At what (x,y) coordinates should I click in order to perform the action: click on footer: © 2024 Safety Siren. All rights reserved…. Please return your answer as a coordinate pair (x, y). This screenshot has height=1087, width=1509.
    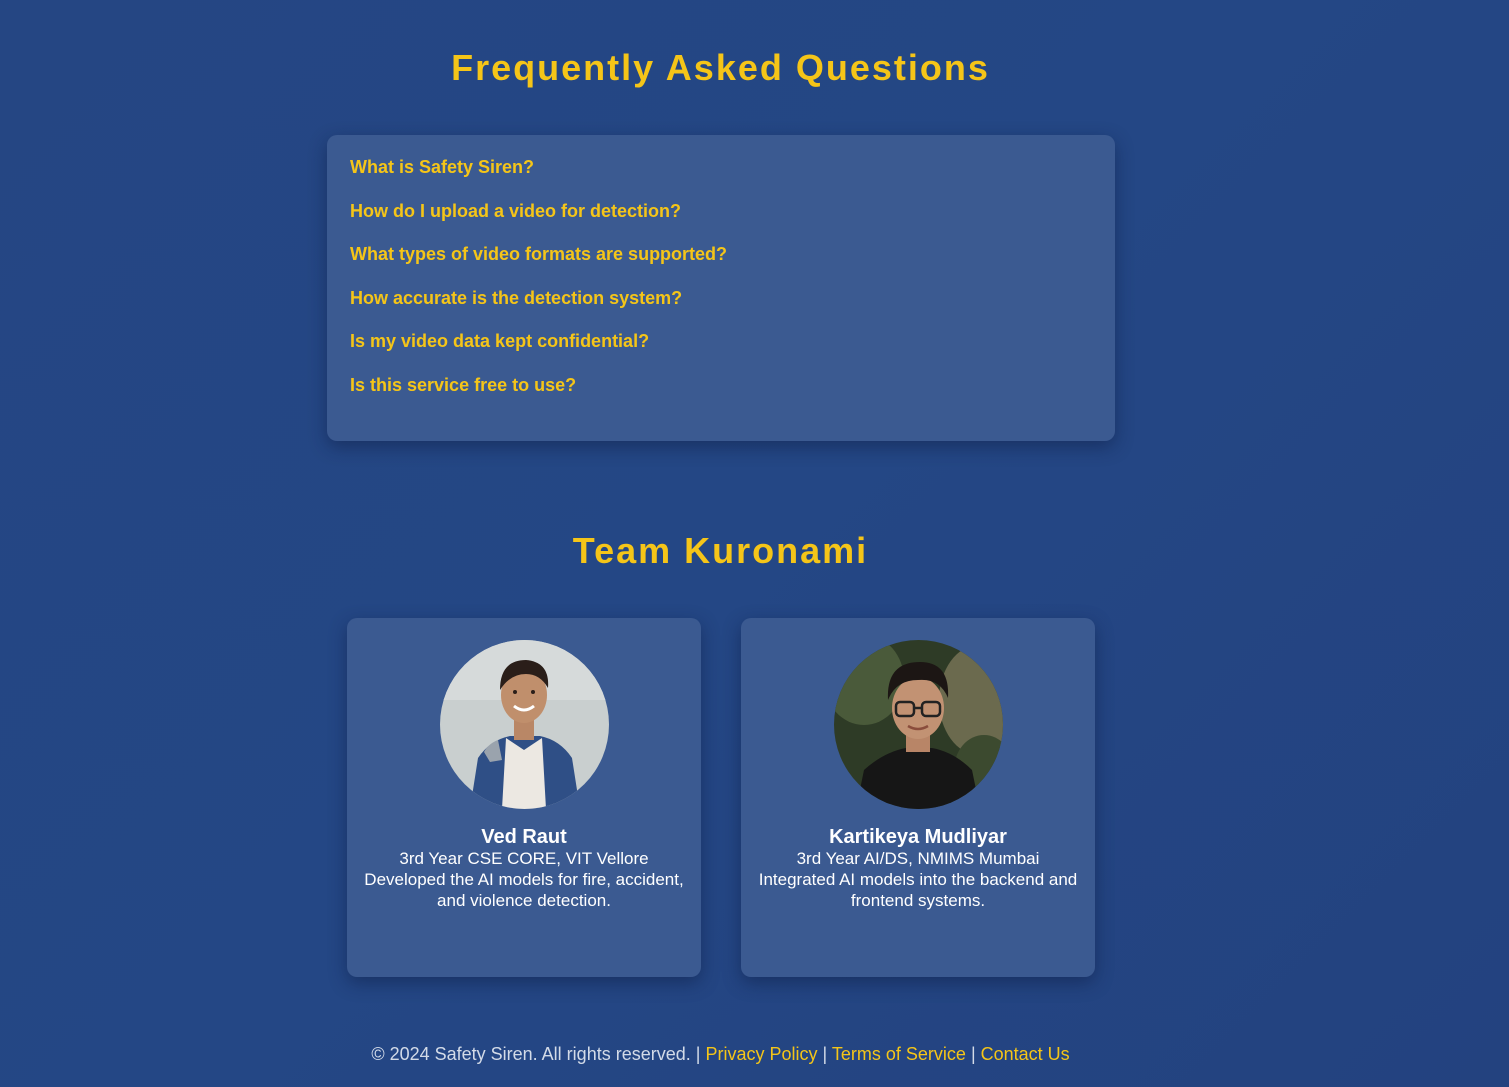
    Looking at the image, I should click on (720, 1054).